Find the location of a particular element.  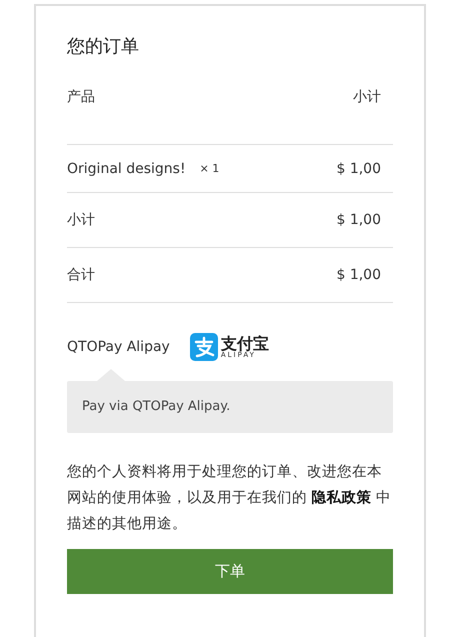

product-name: Original designs! is located at coordinates (126, 168).